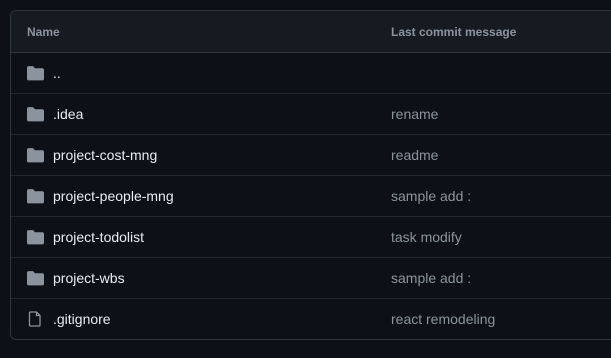 The width and height of the screenshot is (611, 358). What do you see at coordinates (311, 32) in the screenshot?
I see `table-header: Name Last commit message` at bounding box center [311, 32].